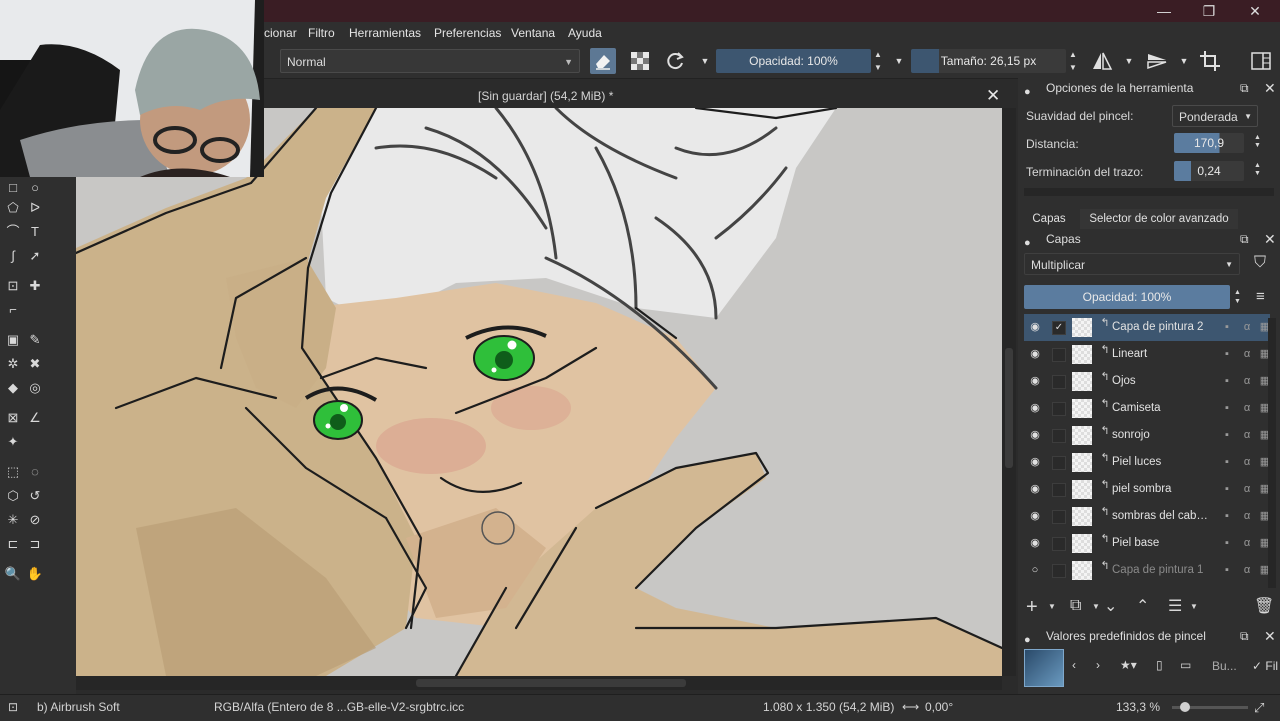 The height and width of the screenshot is (721, 1280). Describe the element at coordinates (1260, 263) in the screenshot. I see `filter-icon: ⛉` at that location.